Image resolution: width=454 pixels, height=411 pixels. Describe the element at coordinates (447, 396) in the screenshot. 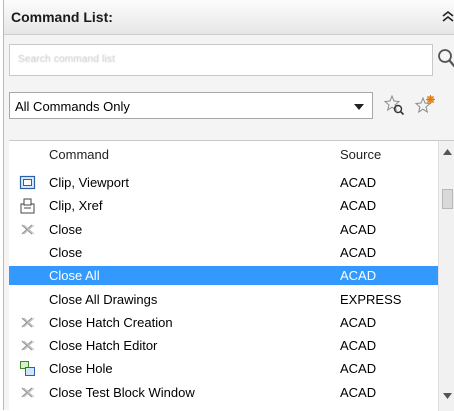

I see `scroll-down-icon` at that location.